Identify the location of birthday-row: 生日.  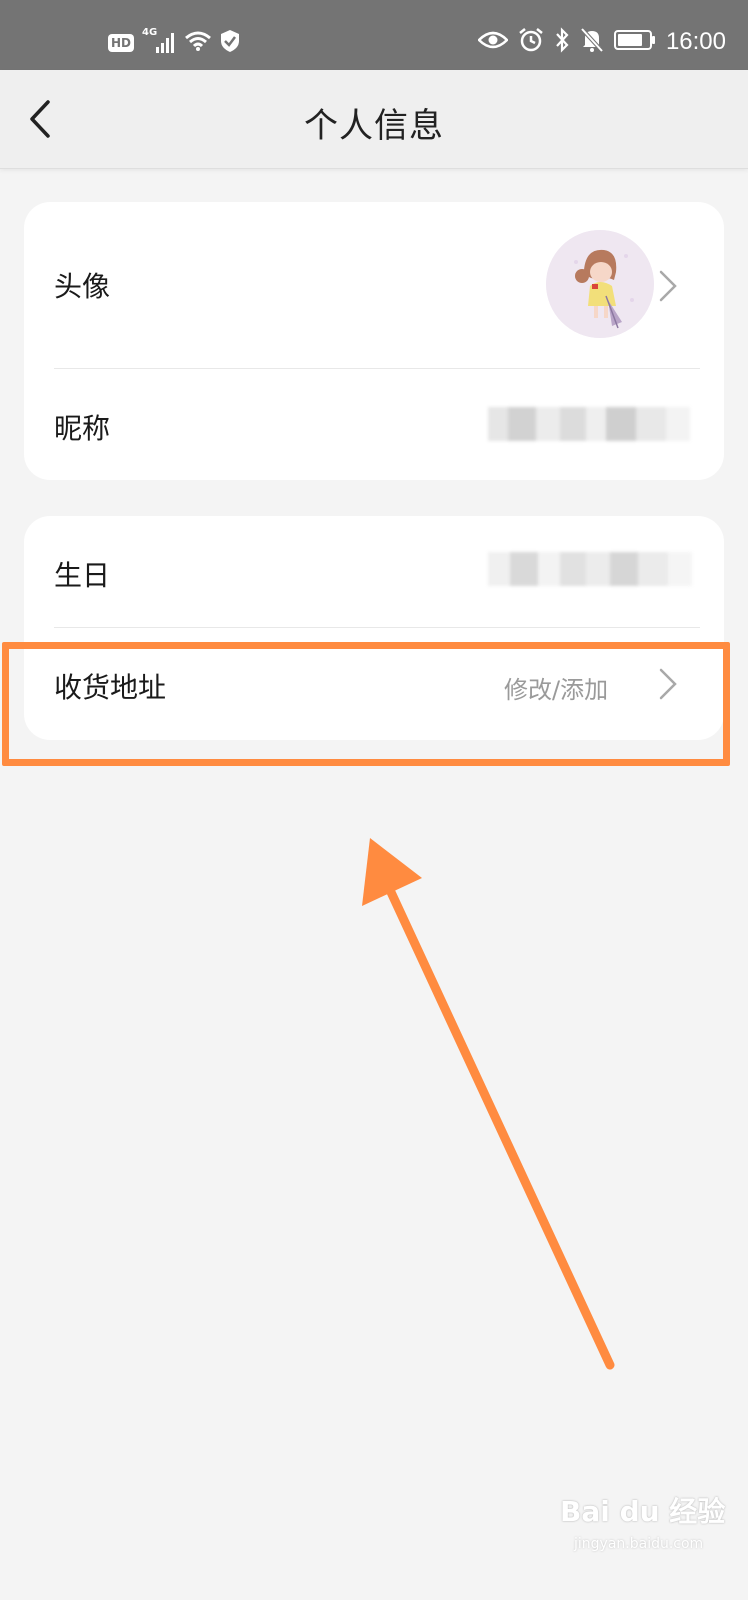
(374, 572).